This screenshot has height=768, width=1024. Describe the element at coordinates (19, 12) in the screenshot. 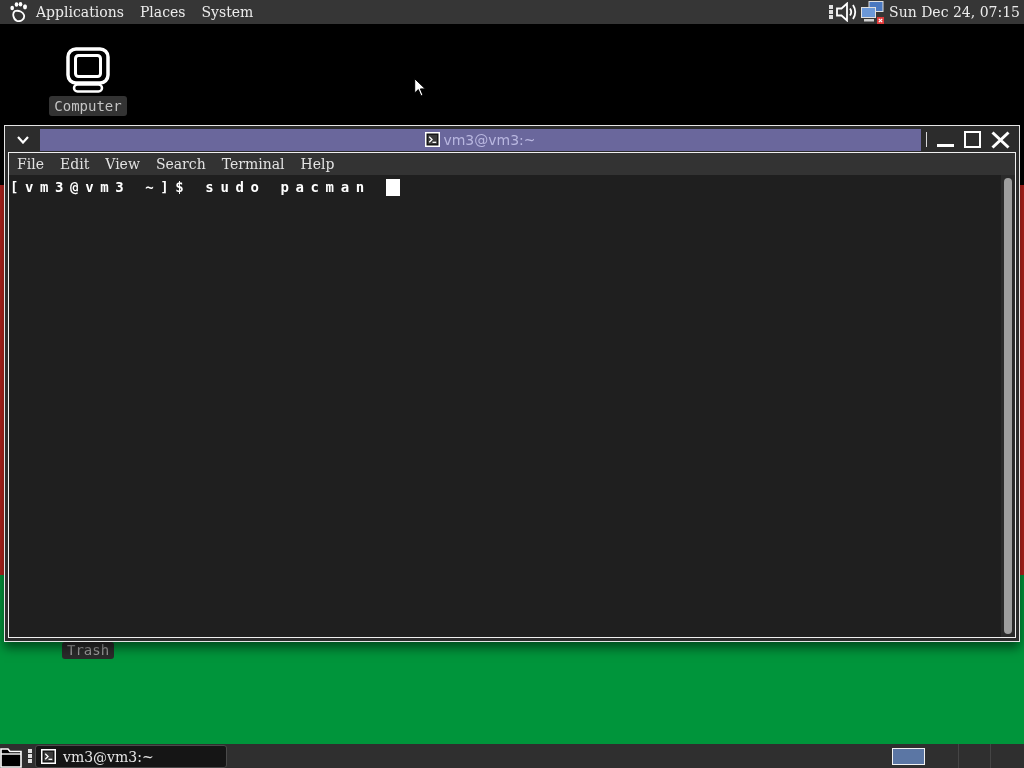

I see `foot-icon` at that location.